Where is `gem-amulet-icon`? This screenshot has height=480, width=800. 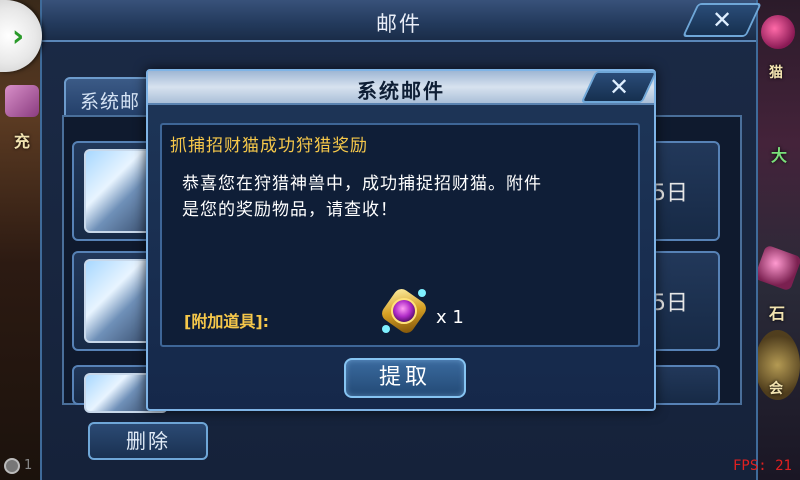 gem-amulet-icon is located at coordinates (404, 311).